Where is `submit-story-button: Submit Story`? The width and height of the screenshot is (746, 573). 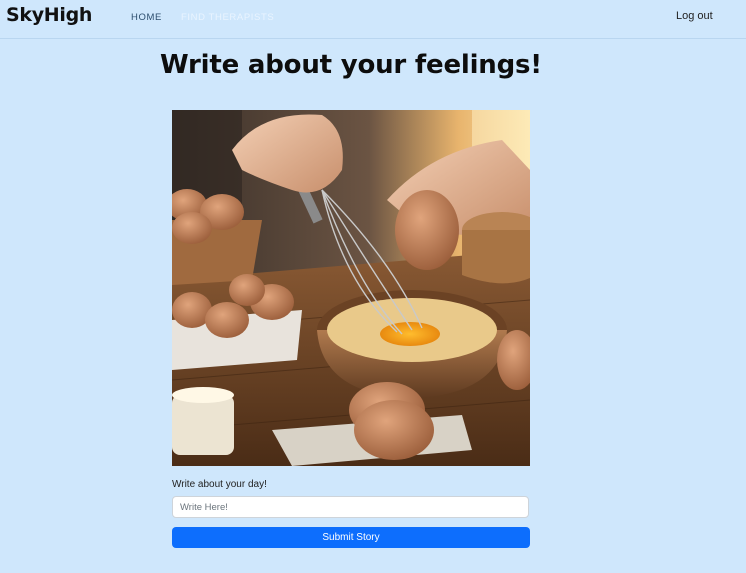 submit-story-button: Submit Story is located at coordinates (351, 537).